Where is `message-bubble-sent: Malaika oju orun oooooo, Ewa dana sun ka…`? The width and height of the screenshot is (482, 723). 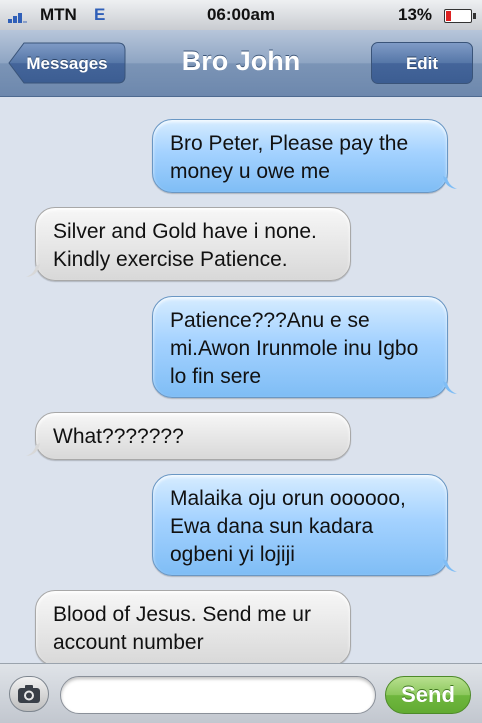 message-bubble-sent: Malaika oju orun oooooo, Ewa dana sun ka… is located at coordinates (304, 525).